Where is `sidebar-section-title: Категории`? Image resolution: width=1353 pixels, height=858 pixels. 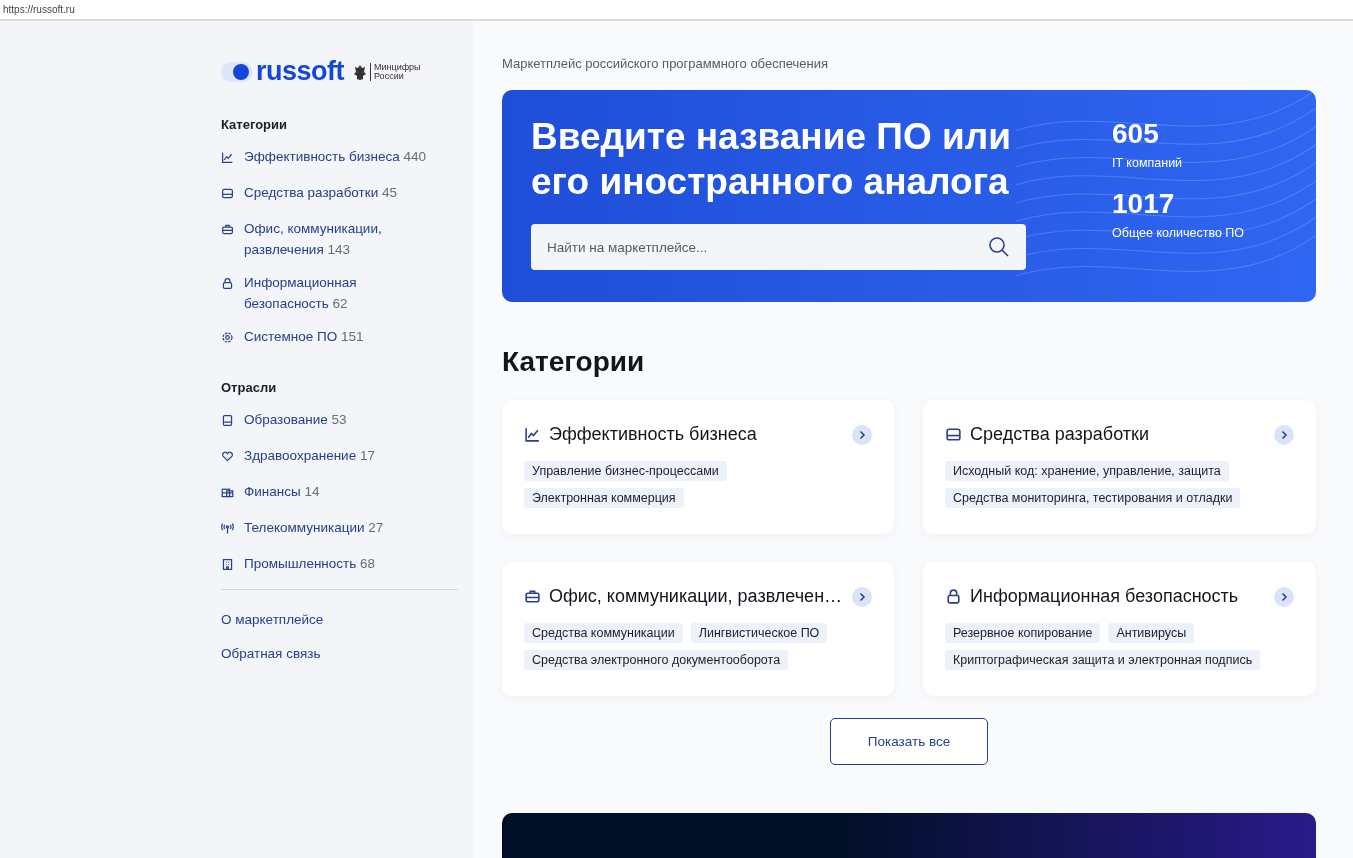 sidebar-section-title: Категории is located at coordinates (255, 124).